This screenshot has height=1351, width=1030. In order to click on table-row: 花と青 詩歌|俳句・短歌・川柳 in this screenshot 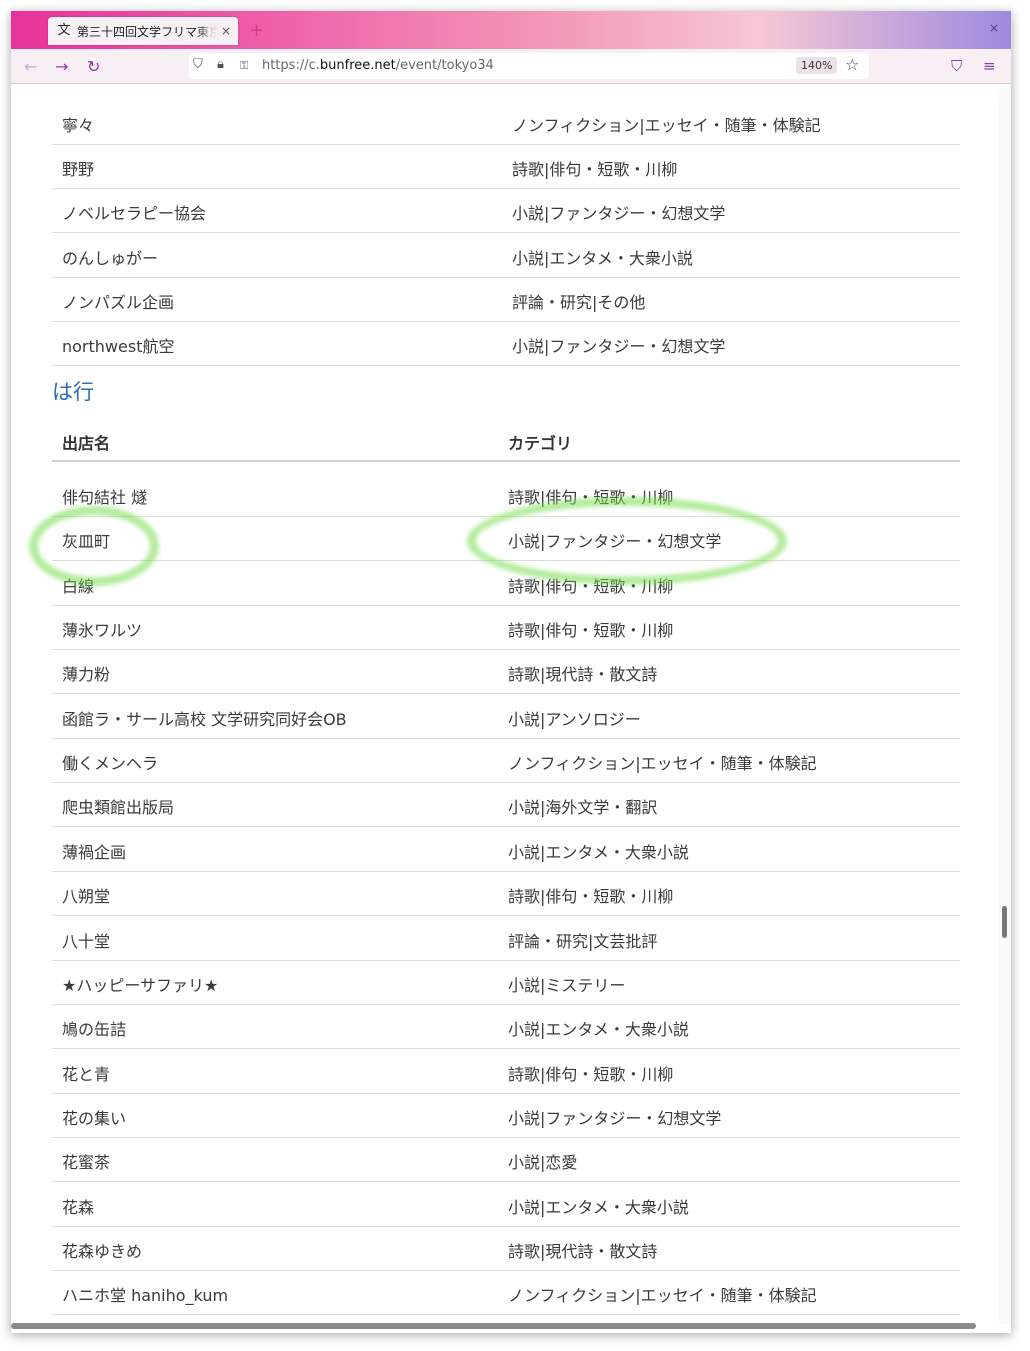, I will do `click(506, 1071)`.